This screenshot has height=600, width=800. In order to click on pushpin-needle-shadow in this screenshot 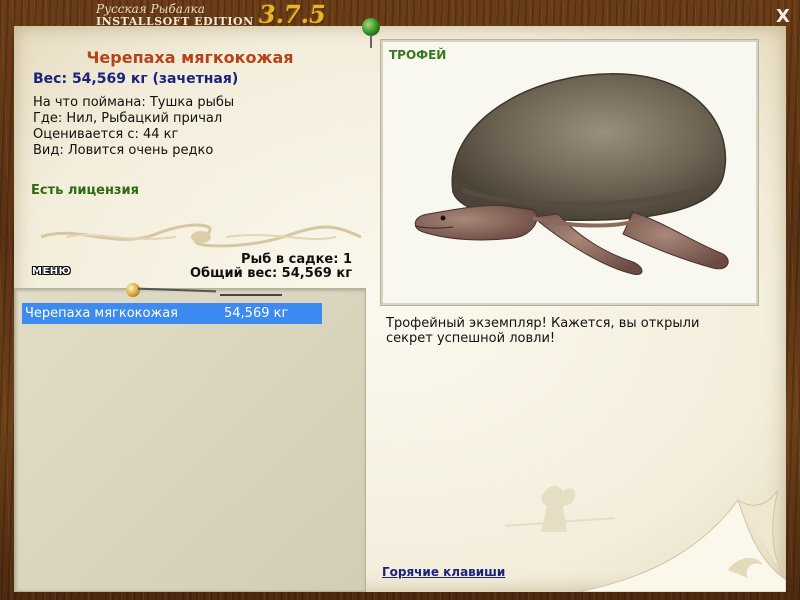, I will do `click(251, 295)`.